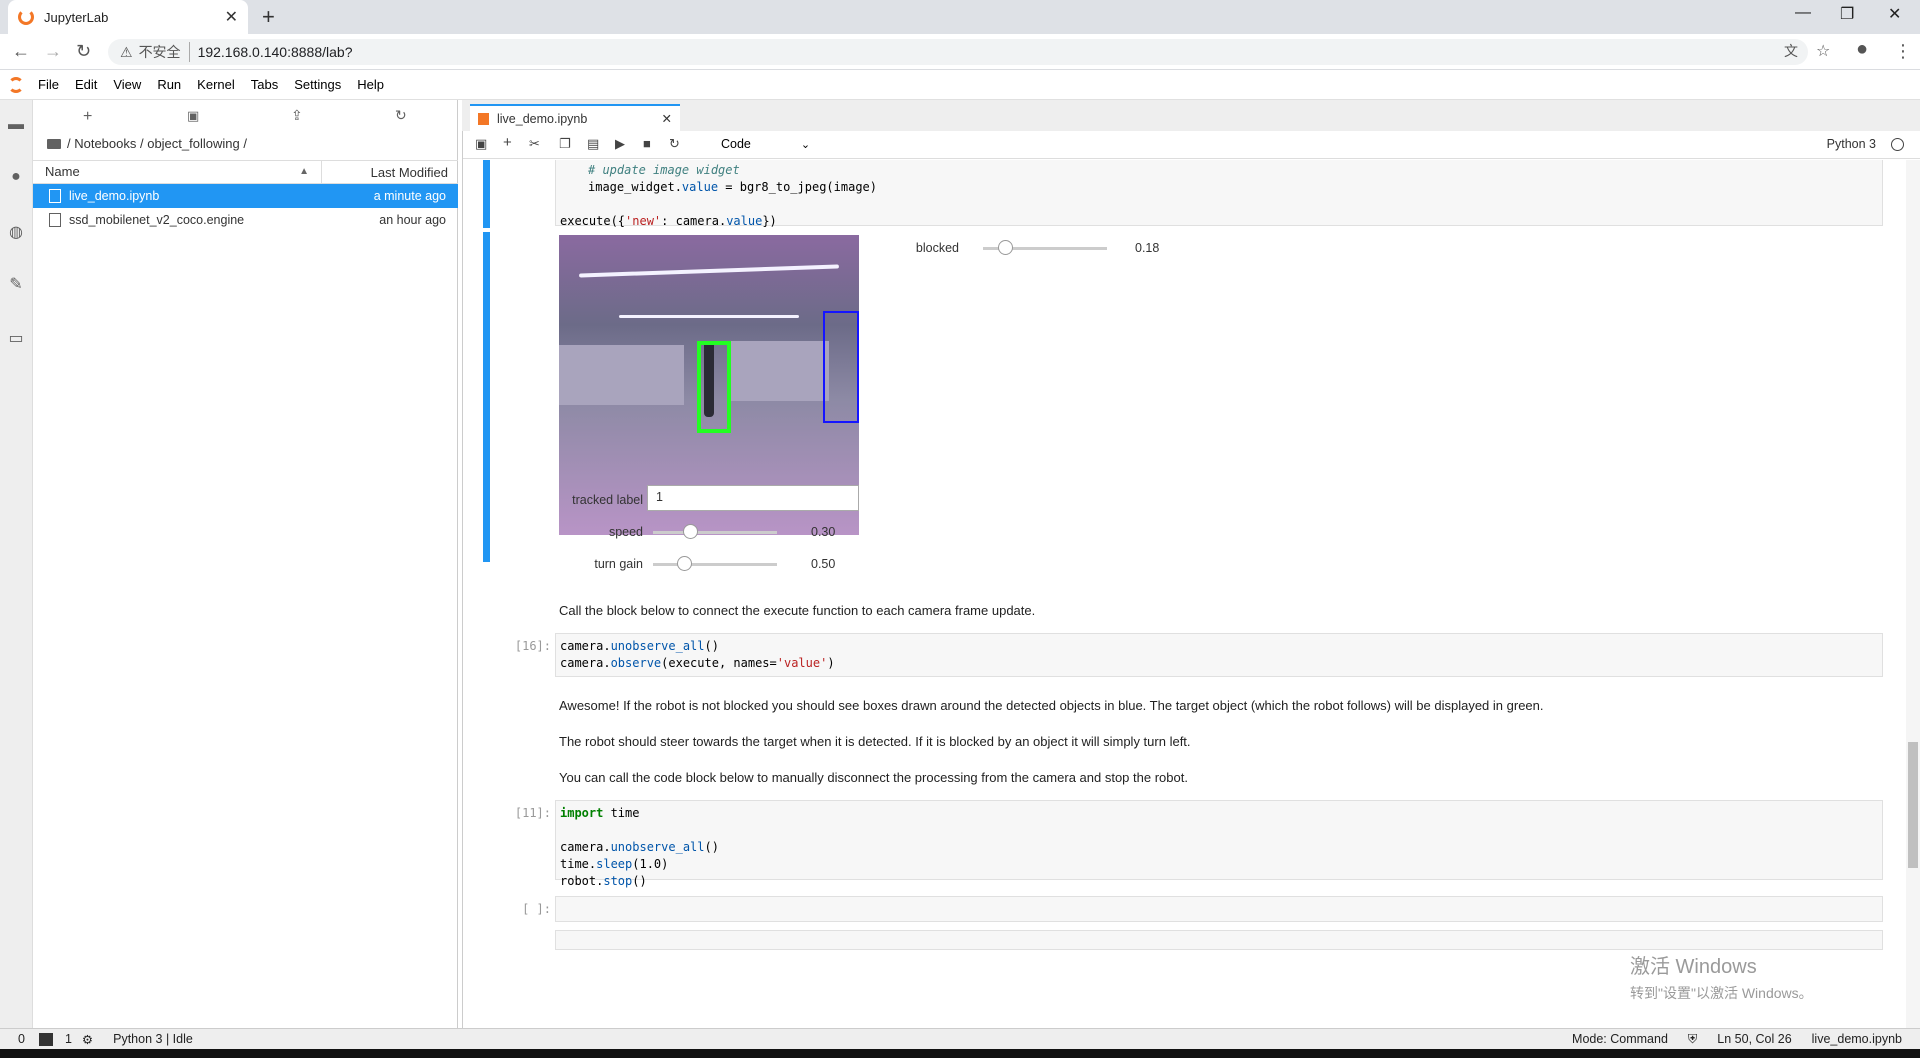 The width and height of the screenshot is (1920, 1058). Describe the element at coordinates (625, 532) in the screenshot. I see `speed-label: speed` at that location.